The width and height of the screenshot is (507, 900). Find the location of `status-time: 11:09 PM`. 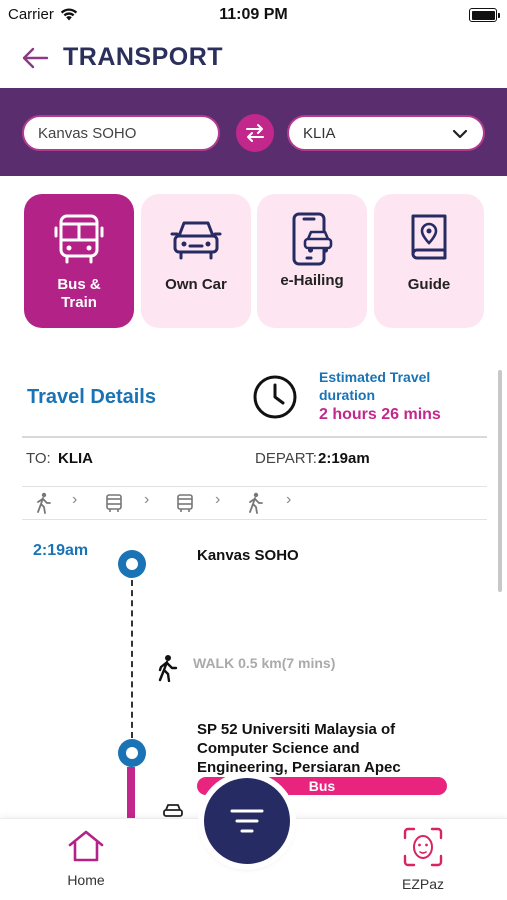

status-time: 11:09 PM is located at coordinates (253, 14).